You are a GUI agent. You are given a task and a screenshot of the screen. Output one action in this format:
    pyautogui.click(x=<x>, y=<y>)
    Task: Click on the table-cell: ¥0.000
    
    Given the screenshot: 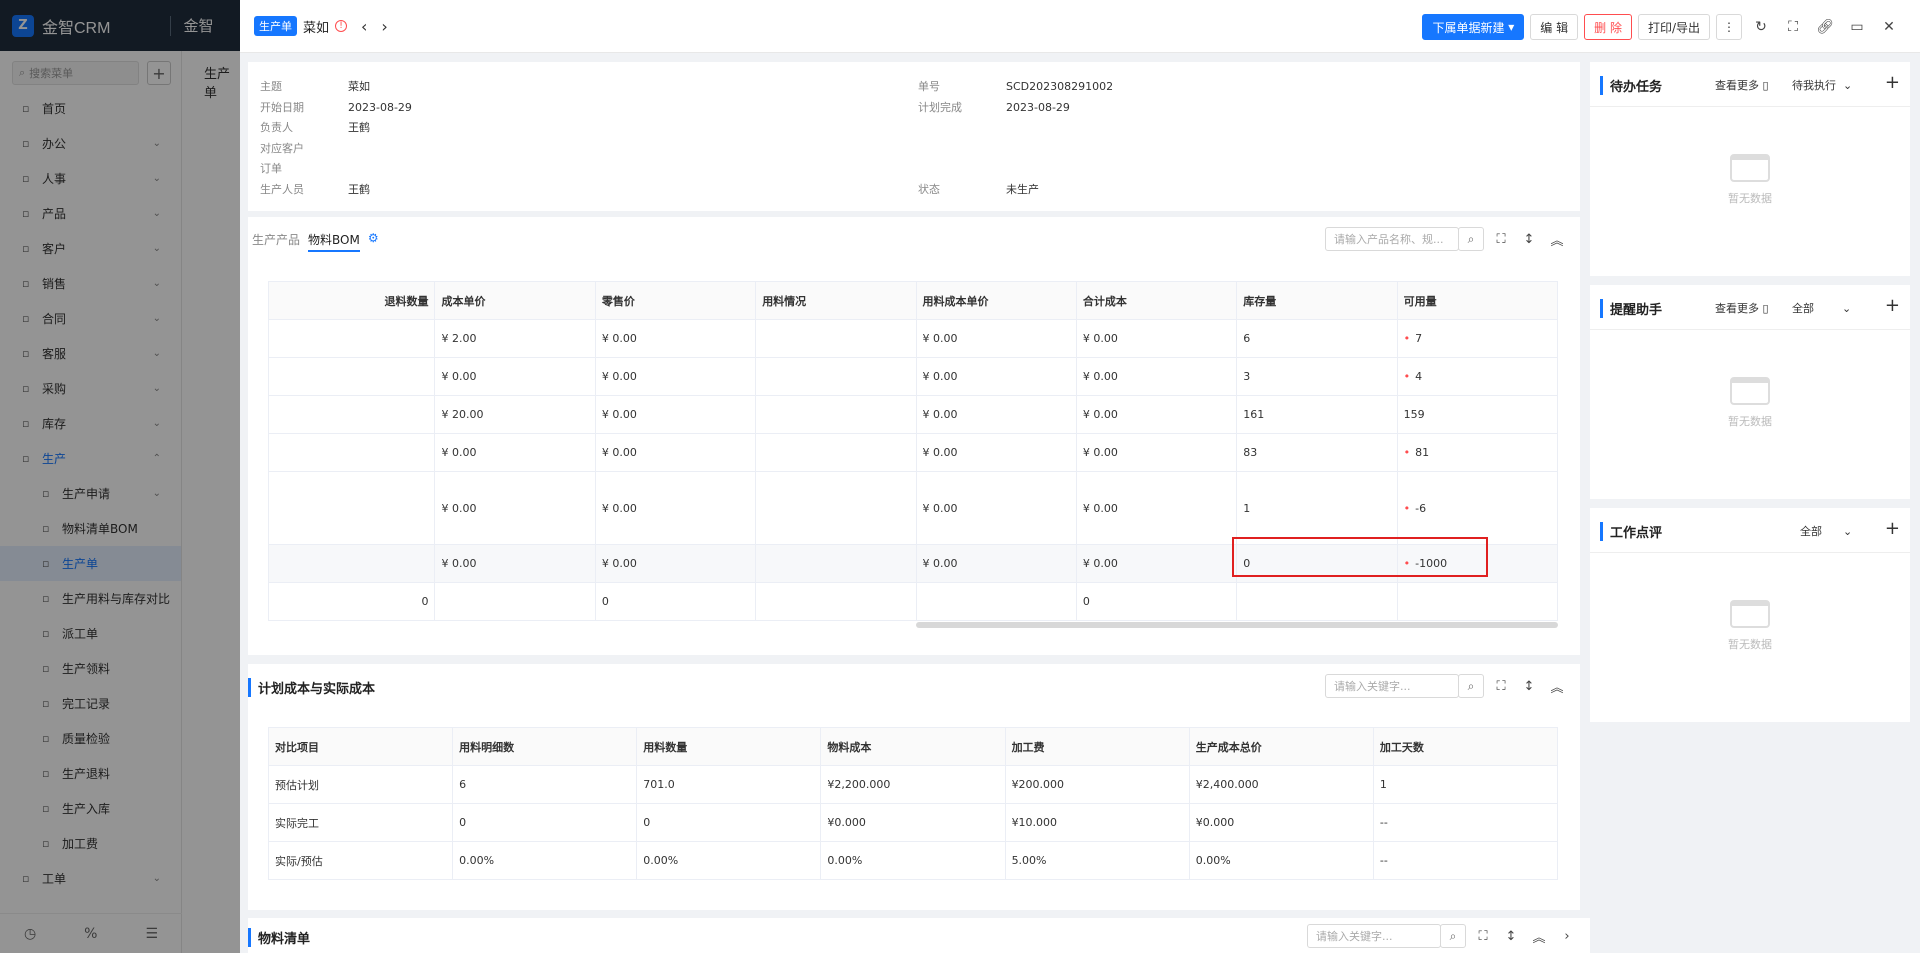 What is the action you would take?
    pyautogui.click(x=913, y=822)
    